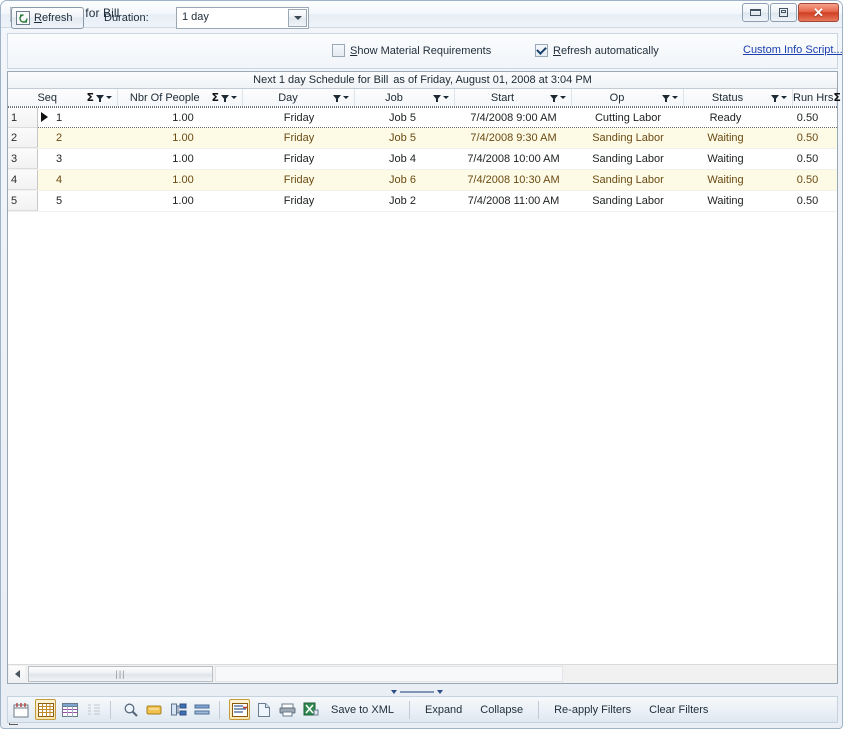 This screenshot has width=843, height=729. I want to click on clear-filters-button: Clear Filters, so click(678, 710).